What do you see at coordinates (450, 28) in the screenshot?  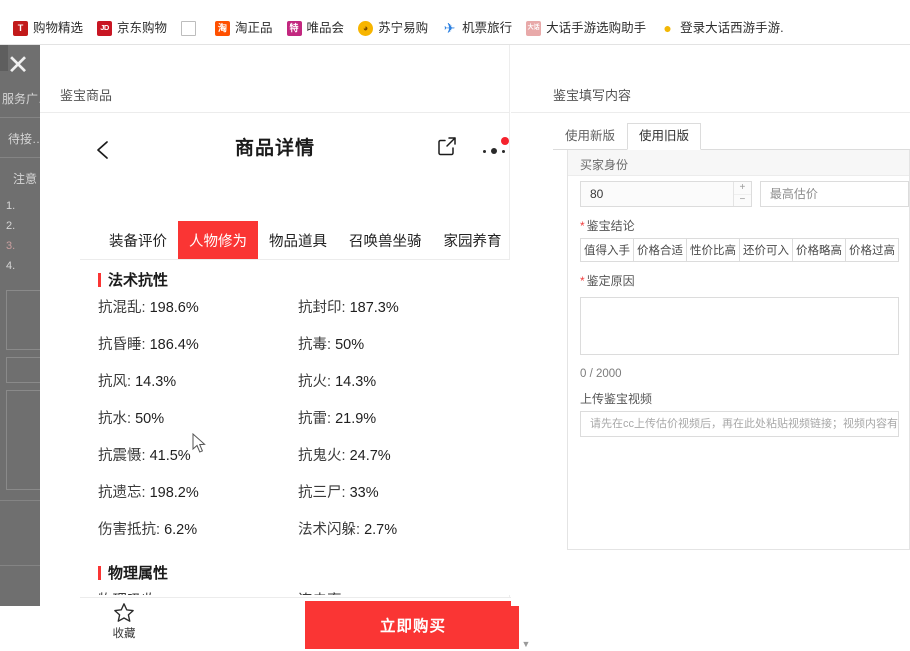 I see `flight-favicon: ✈` at bounding box center [450, 28].